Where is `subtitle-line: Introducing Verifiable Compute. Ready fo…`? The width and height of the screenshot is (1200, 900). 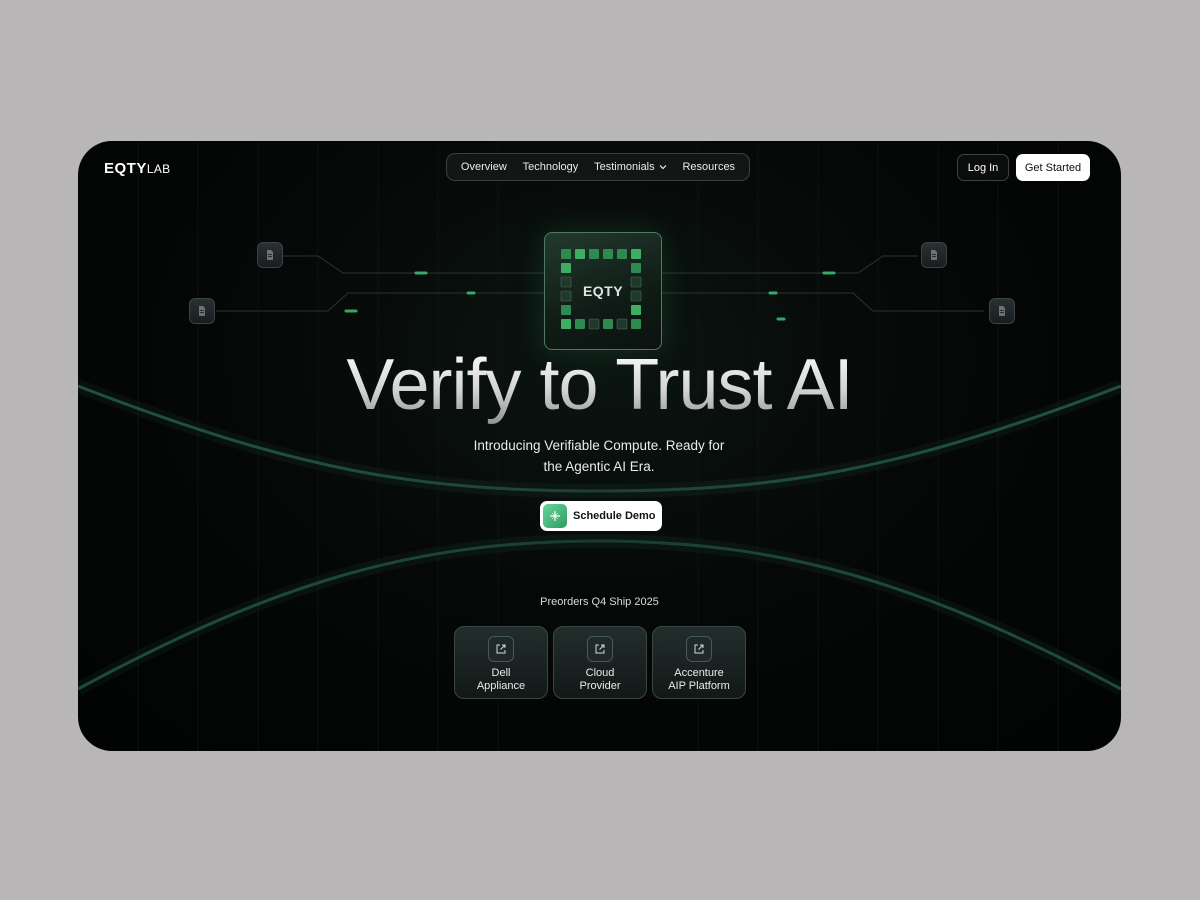
subtitle-line: Introducing Verifiable Compute. Ready fo… is located at coordinates (599, 445).